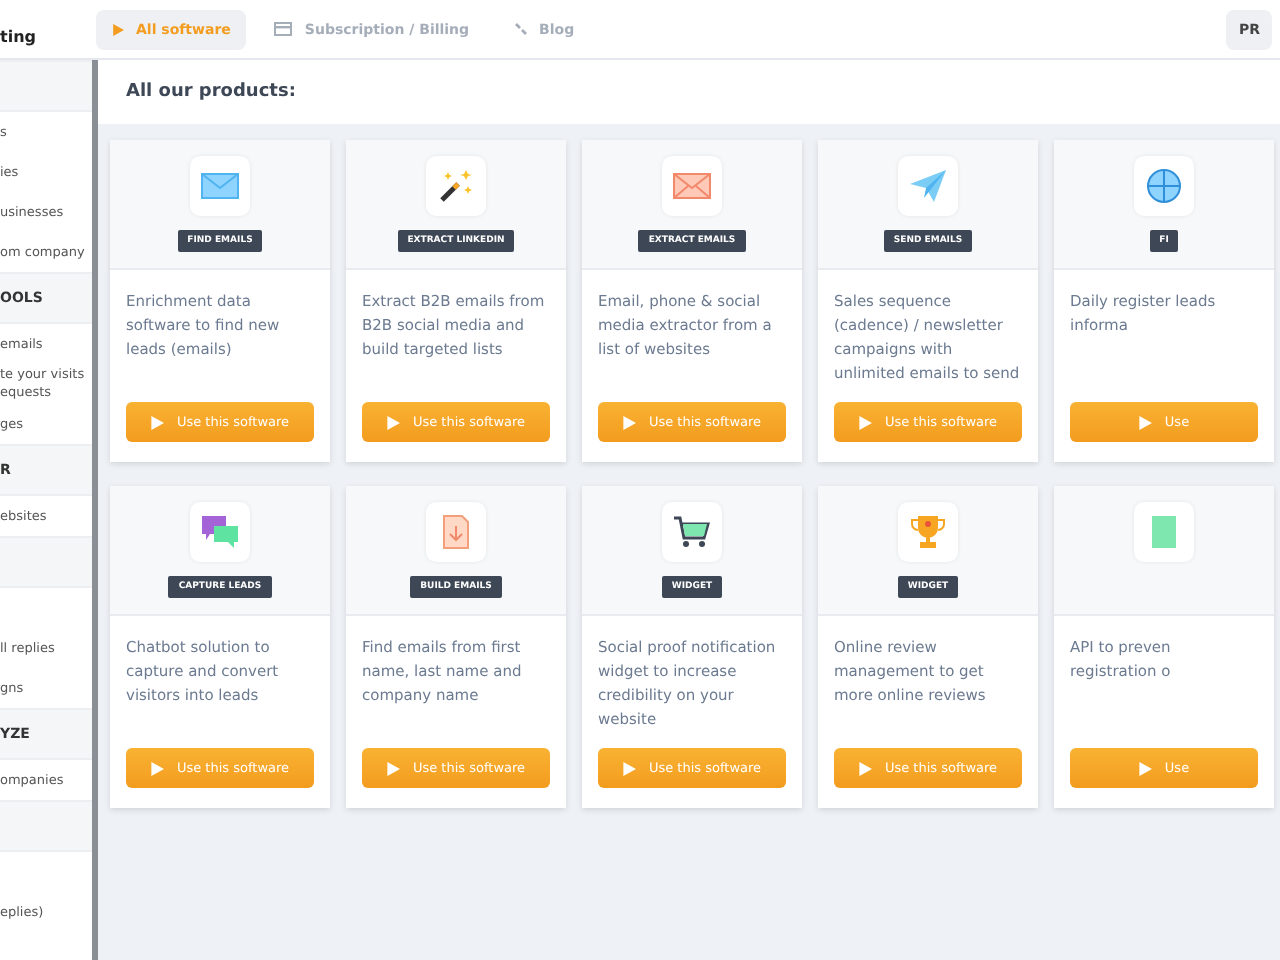 The height and width of the screenshot is (960, 1280). I want to click on card-icon, so click(283, 29).